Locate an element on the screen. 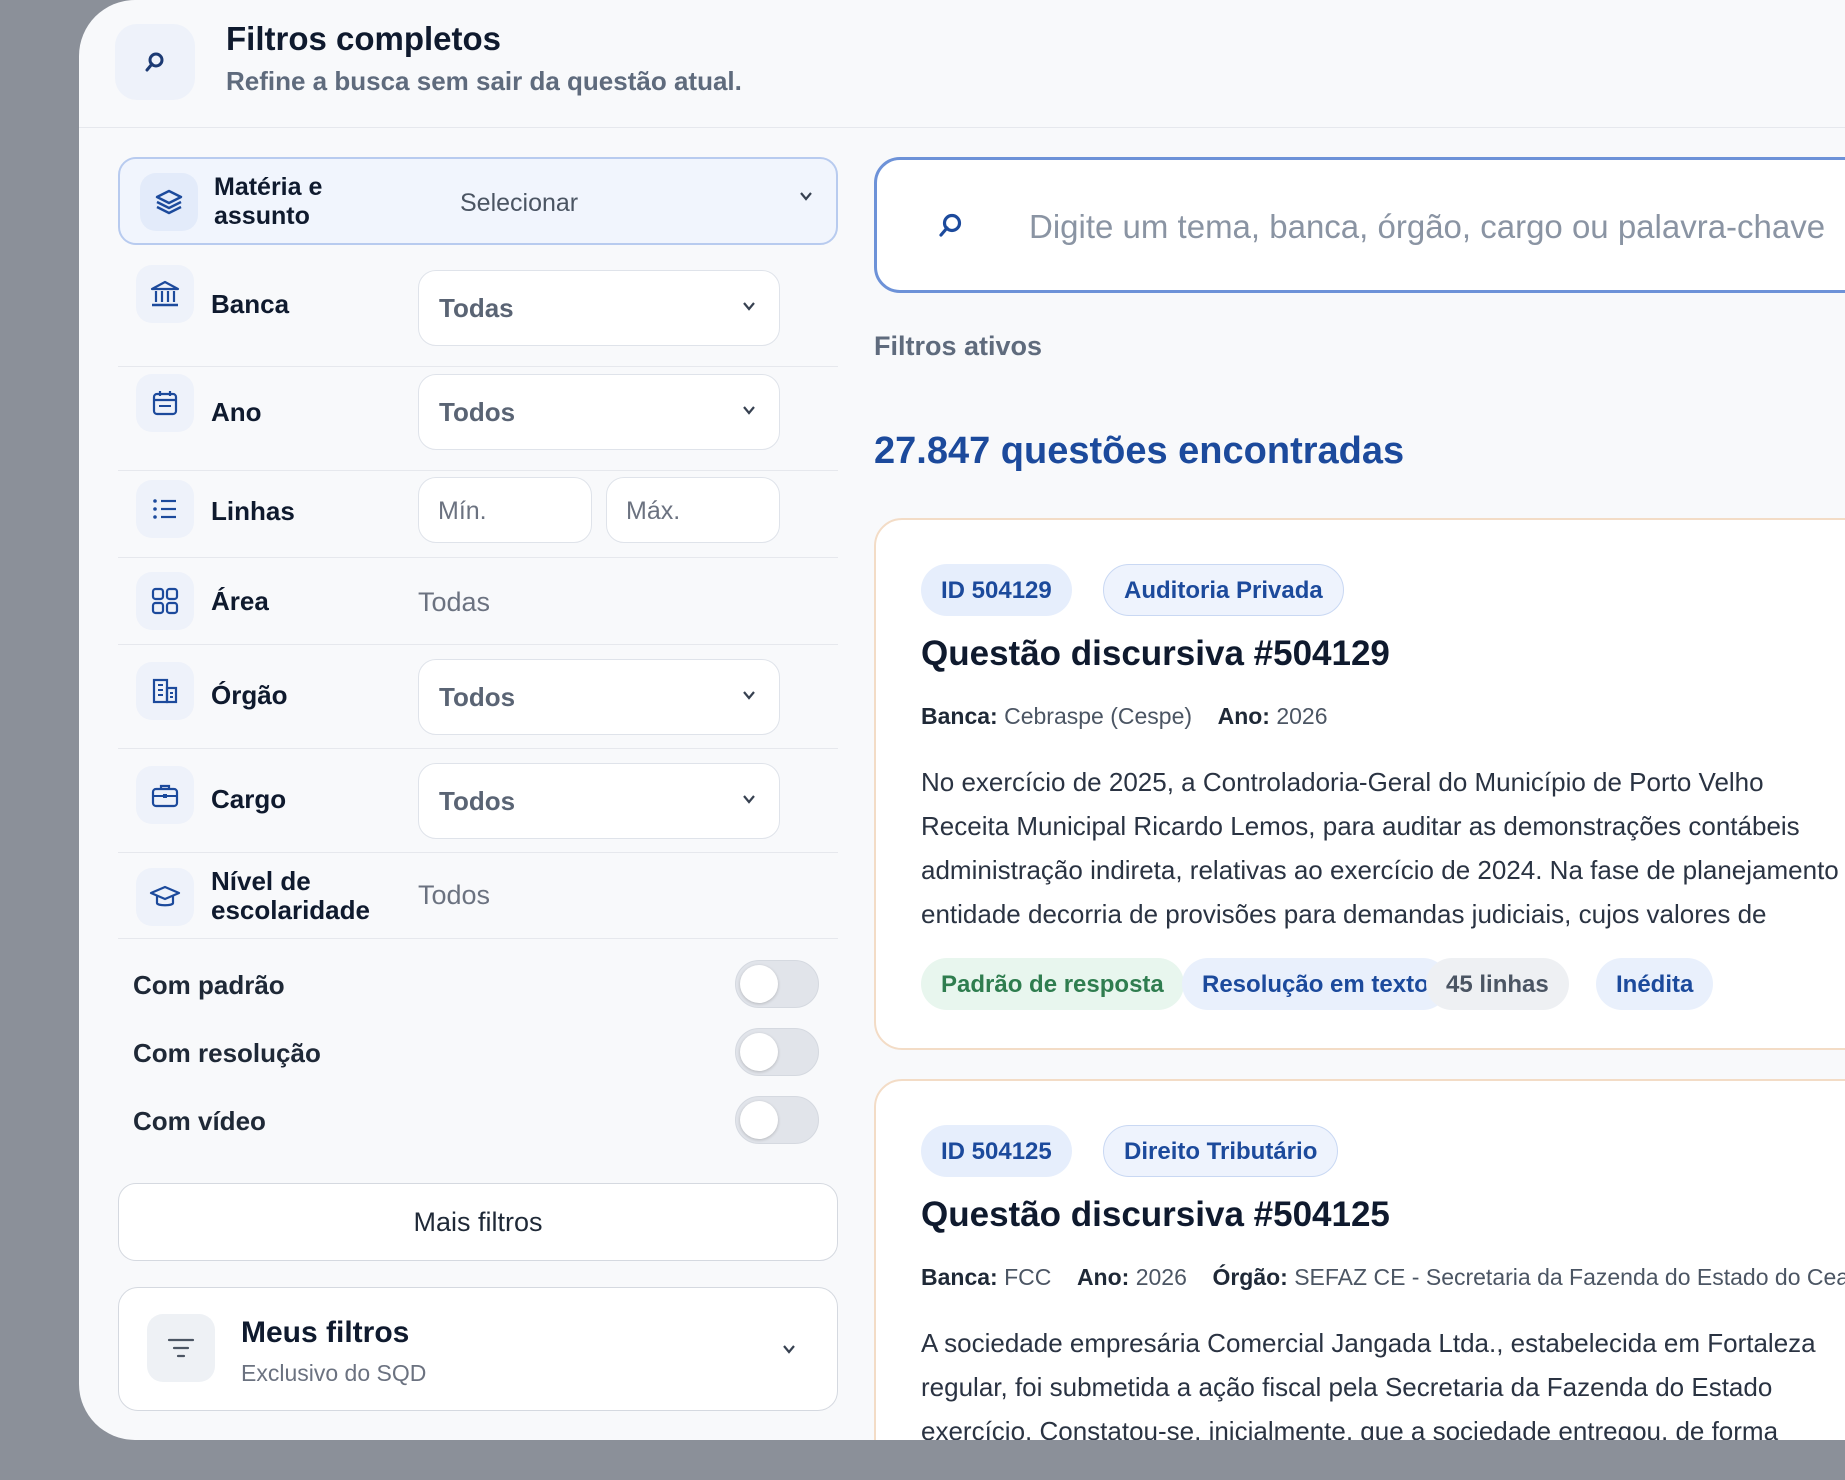 Image resolution: width=1845 pixels, height=1480 pixels. toggle-row-com-resolucao: Com resolução is located at coordinates (483, 1053).